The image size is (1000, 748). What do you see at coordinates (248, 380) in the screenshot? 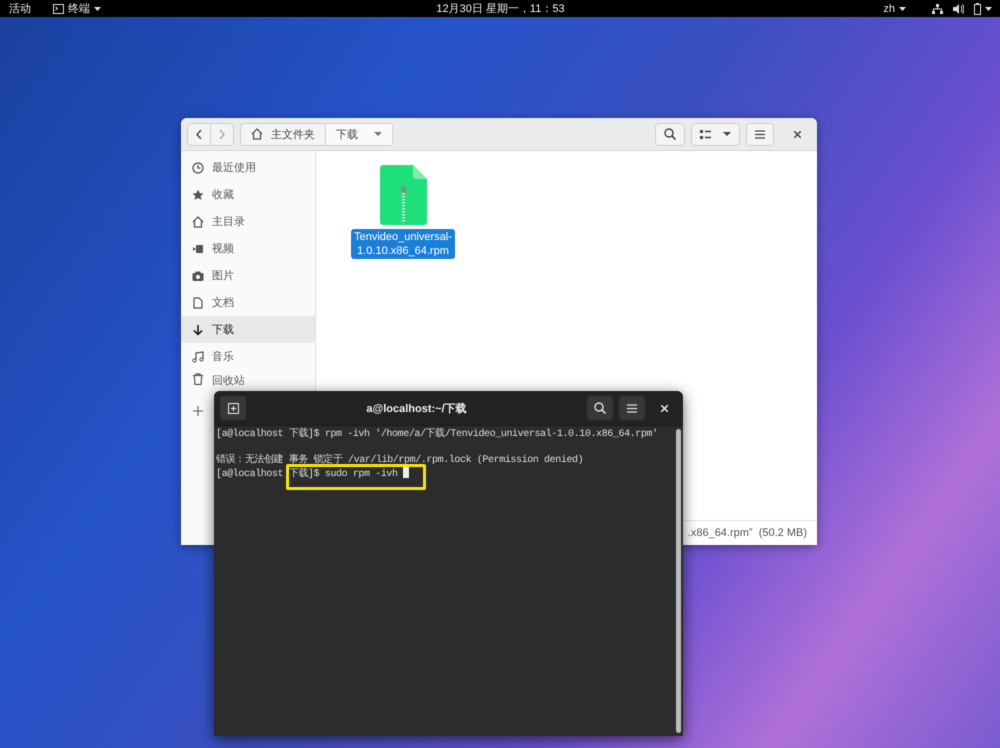
I see `sidebar-item: 回收站` at bounding box center [248, 380].